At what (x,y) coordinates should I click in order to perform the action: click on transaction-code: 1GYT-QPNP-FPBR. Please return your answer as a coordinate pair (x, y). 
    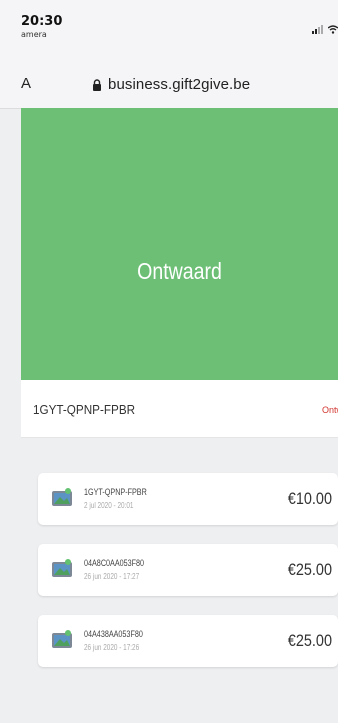
    Looking at the image, I should click on (115, 492).